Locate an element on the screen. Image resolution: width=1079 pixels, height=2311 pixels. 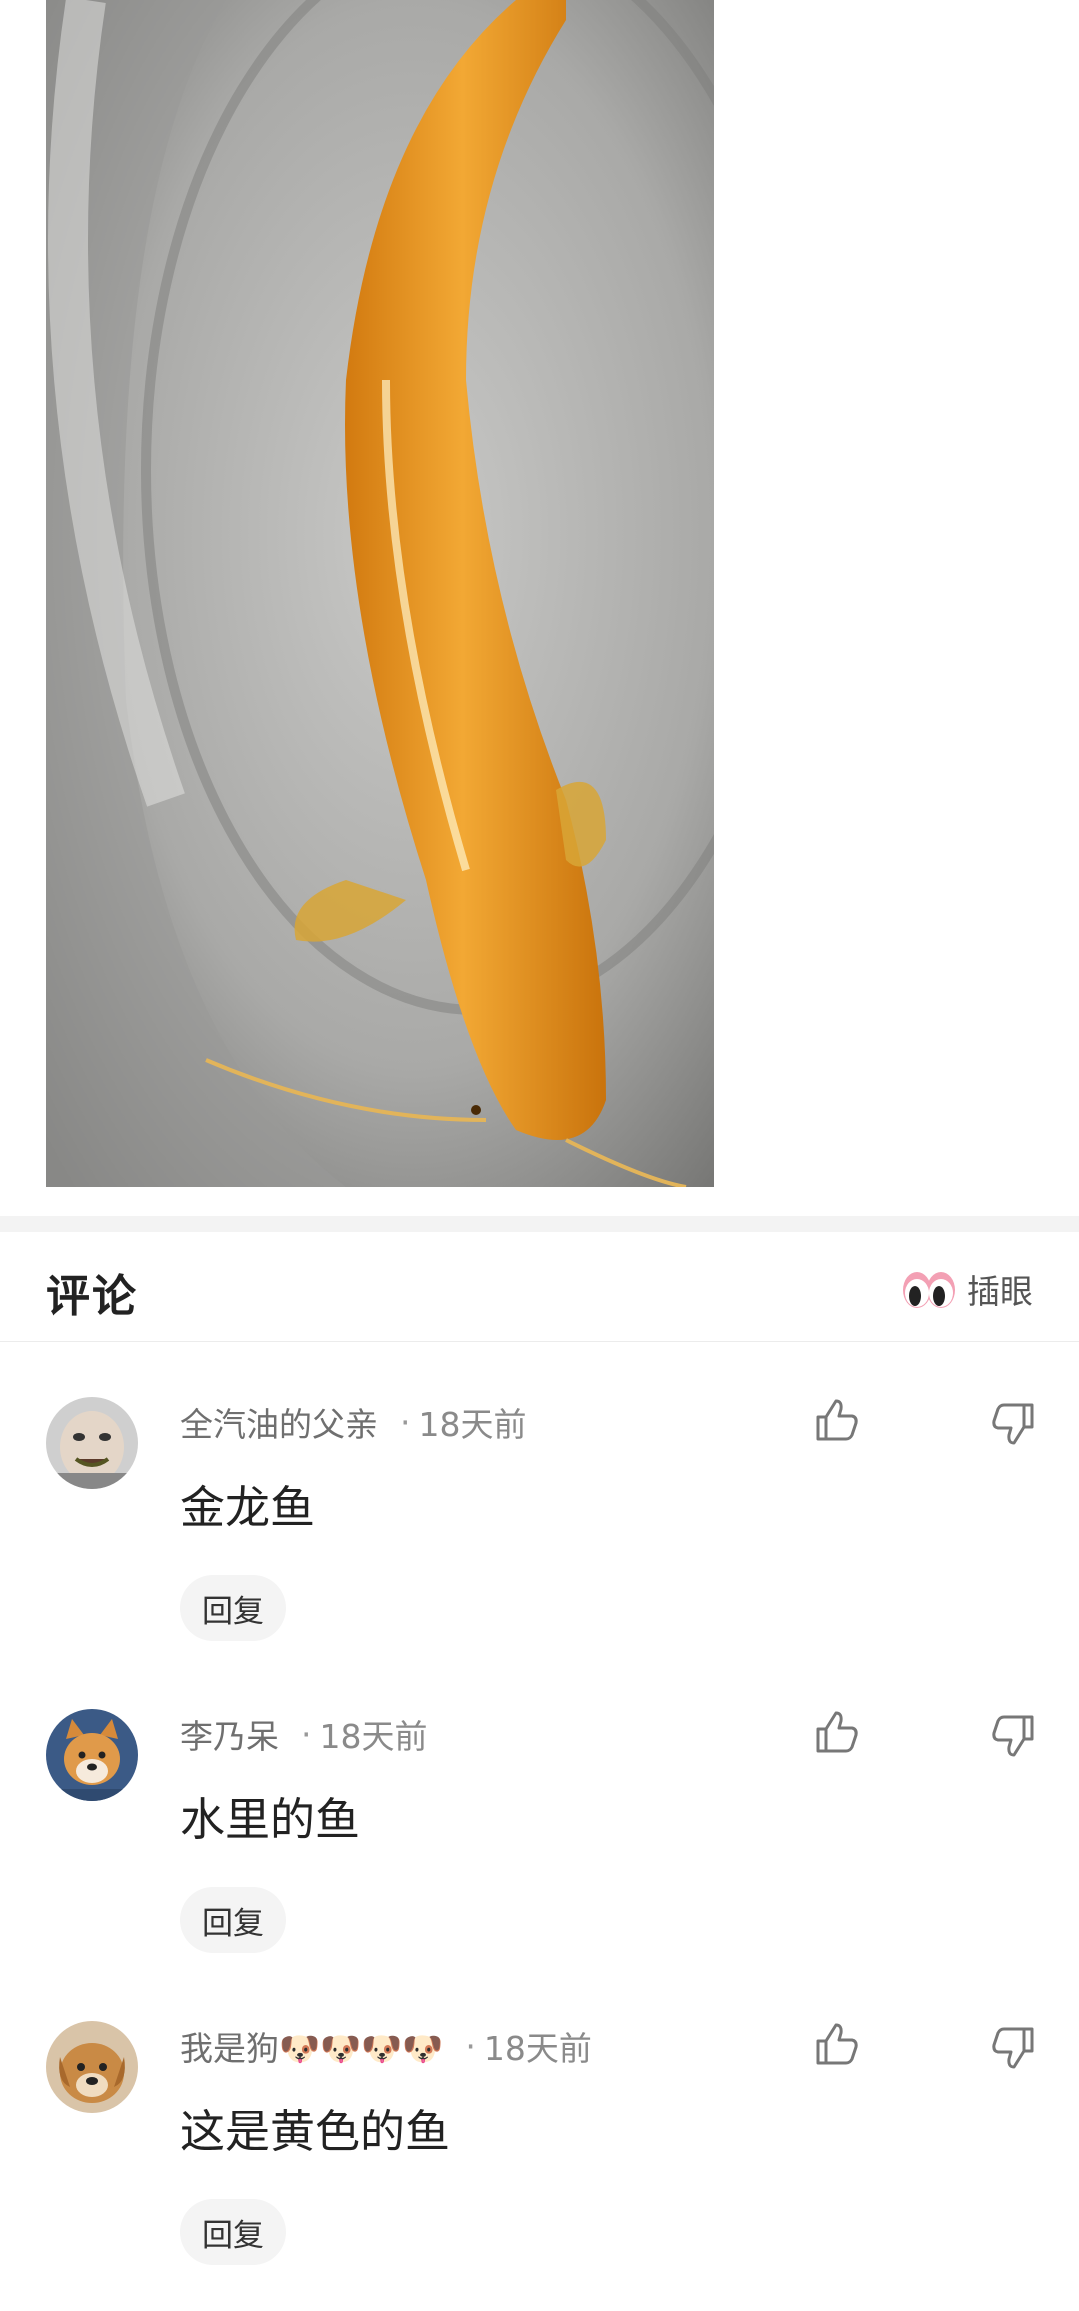
comment-meta: 全汽油的父亲 · 18天前 is located at coordinates (353, 1422).